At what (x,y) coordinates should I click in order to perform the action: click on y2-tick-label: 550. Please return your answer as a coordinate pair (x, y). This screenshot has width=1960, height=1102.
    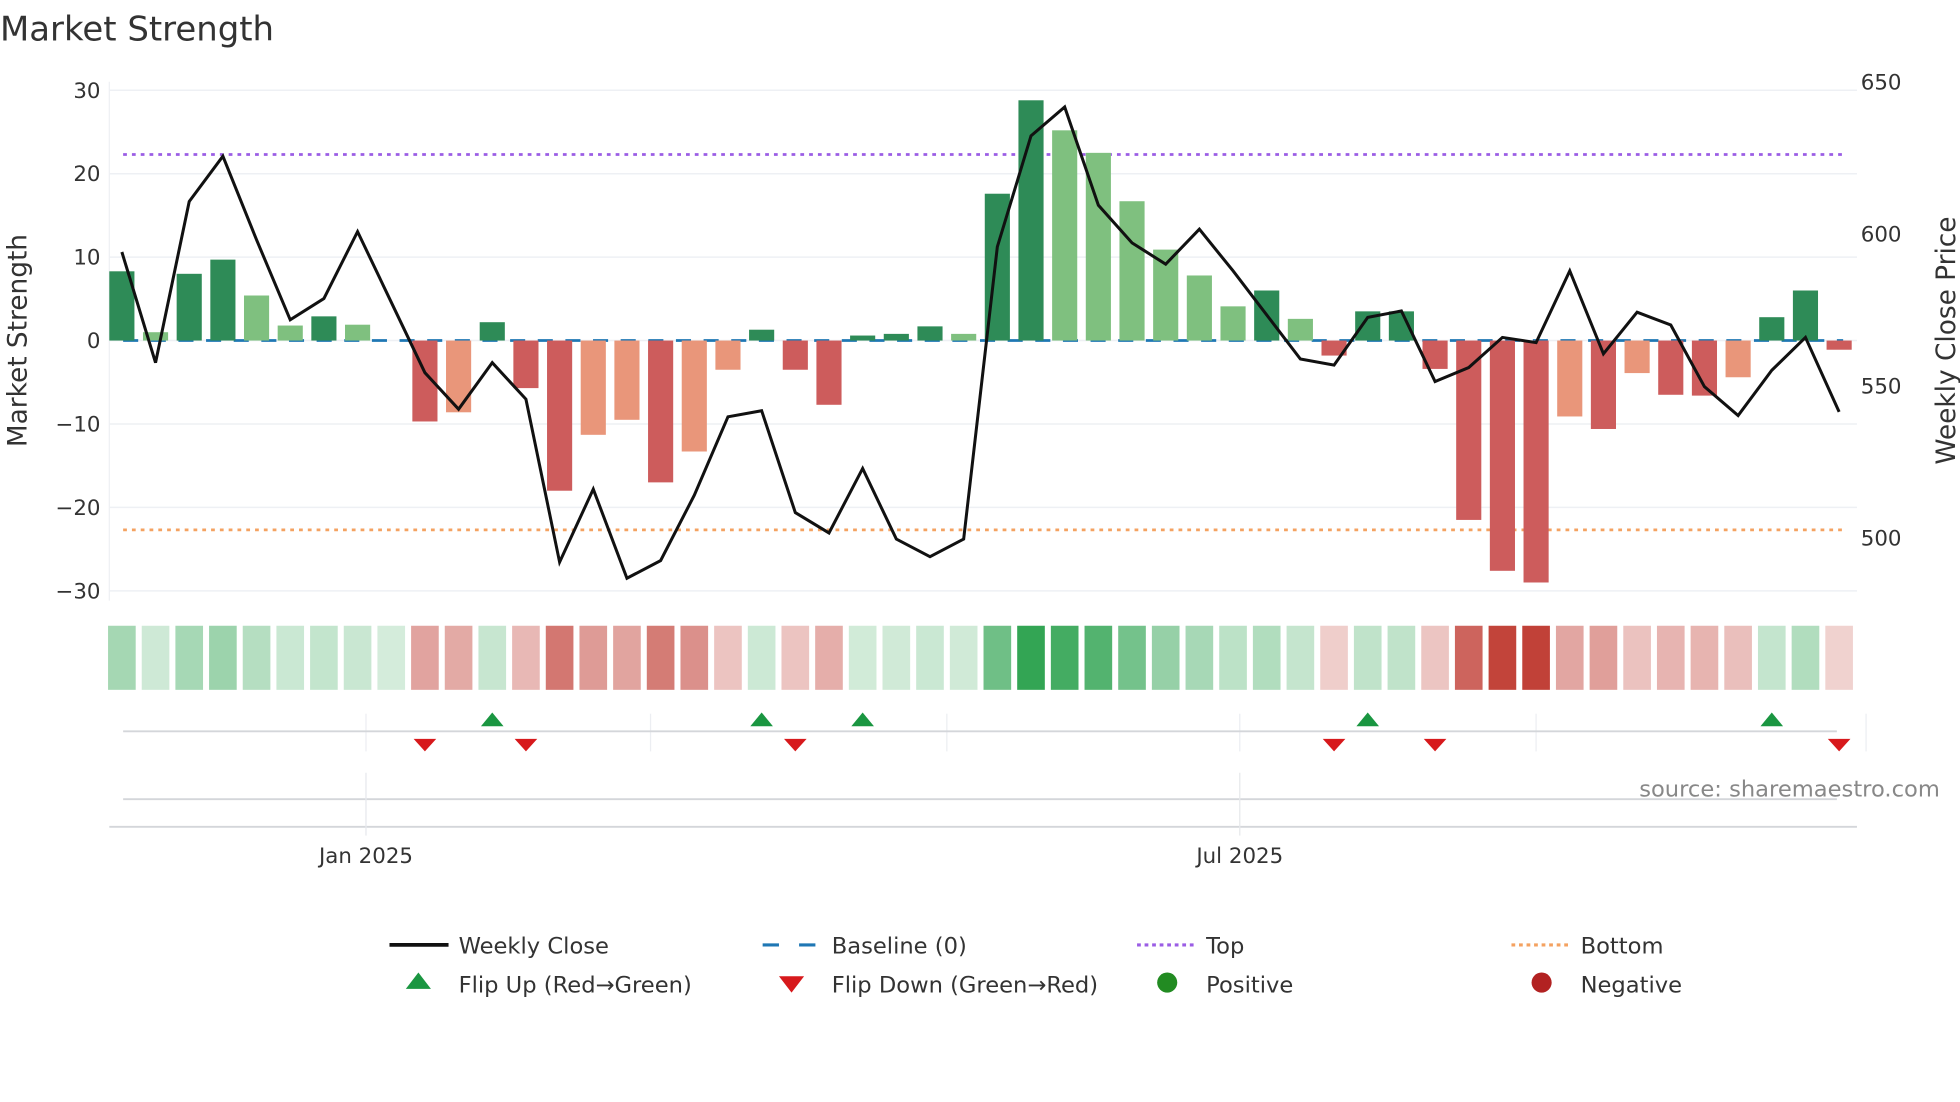
    Looking at the image, I should click on (1881, 386).